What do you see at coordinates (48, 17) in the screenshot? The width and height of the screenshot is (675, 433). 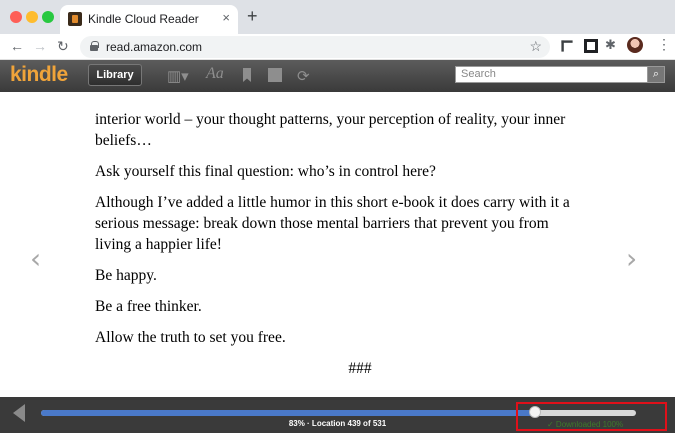 I see `zoom-window-button` at bounding box center [48, 17].